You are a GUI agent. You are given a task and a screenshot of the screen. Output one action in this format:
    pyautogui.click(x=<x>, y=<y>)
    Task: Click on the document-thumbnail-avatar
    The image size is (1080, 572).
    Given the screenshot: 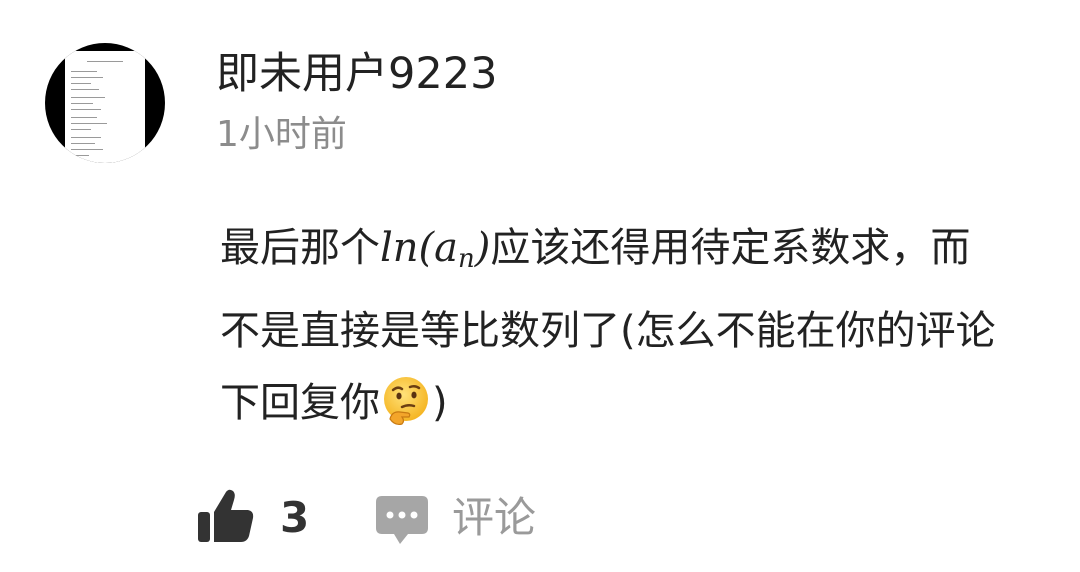 What is the action you would take?
    pyautogui.click(x=105, y=107)
    